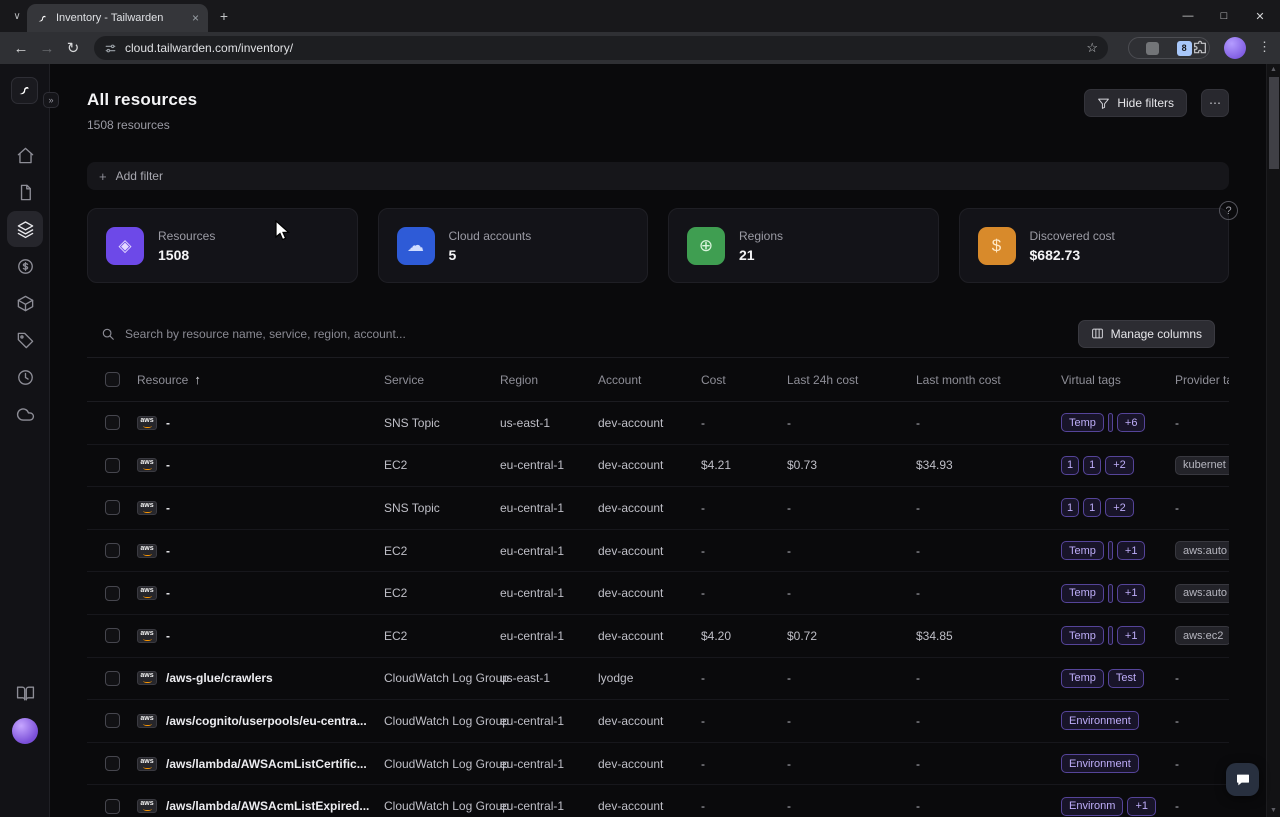 The width and height of the screenshot is (1280, 817). Describe the element at coordinates (195, 18) in the screenshot. I see `tab-close-icon: ×` at that location.